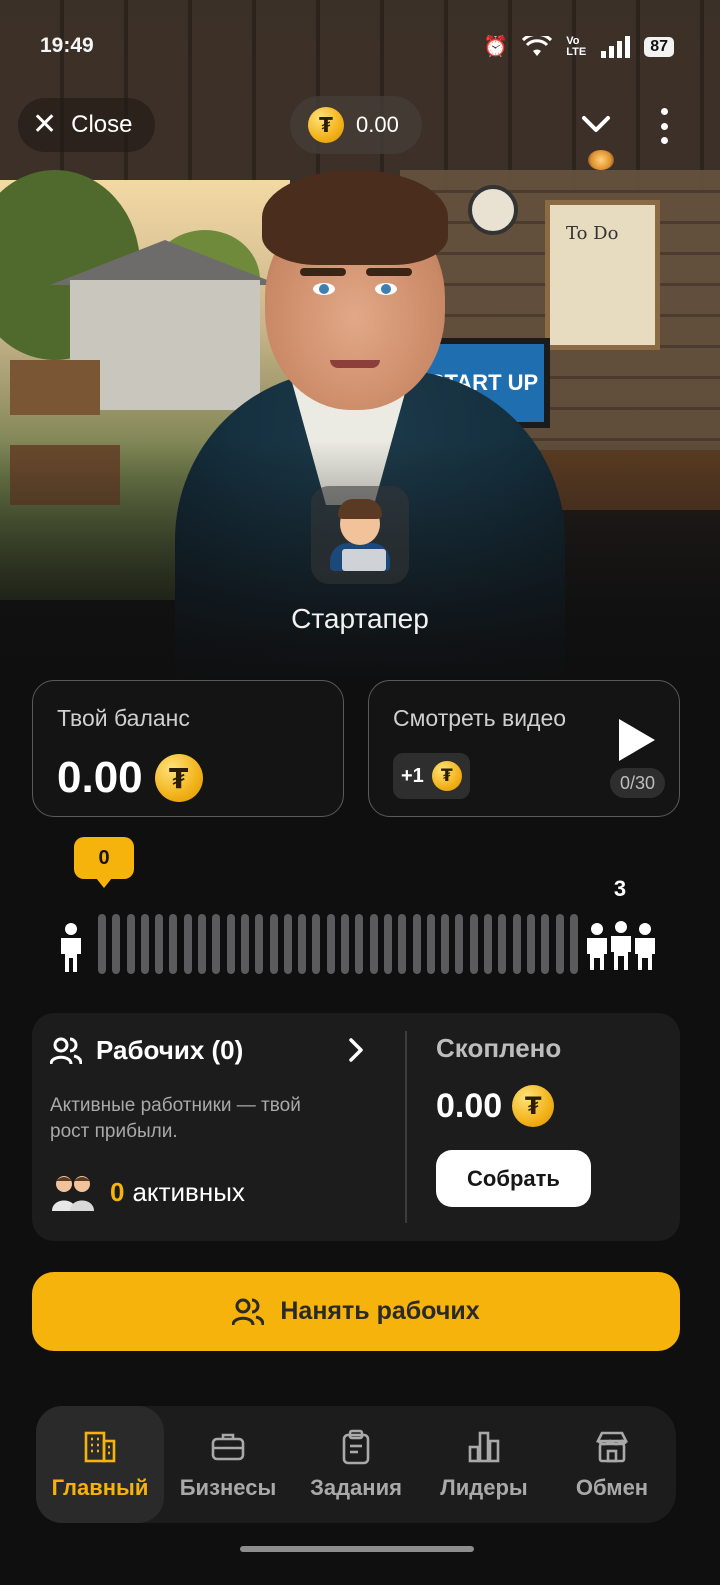 Image resolution: width=720 pixels, height=1585 pixels. I want to click on balance-value: 0.00, so click(100, 777).